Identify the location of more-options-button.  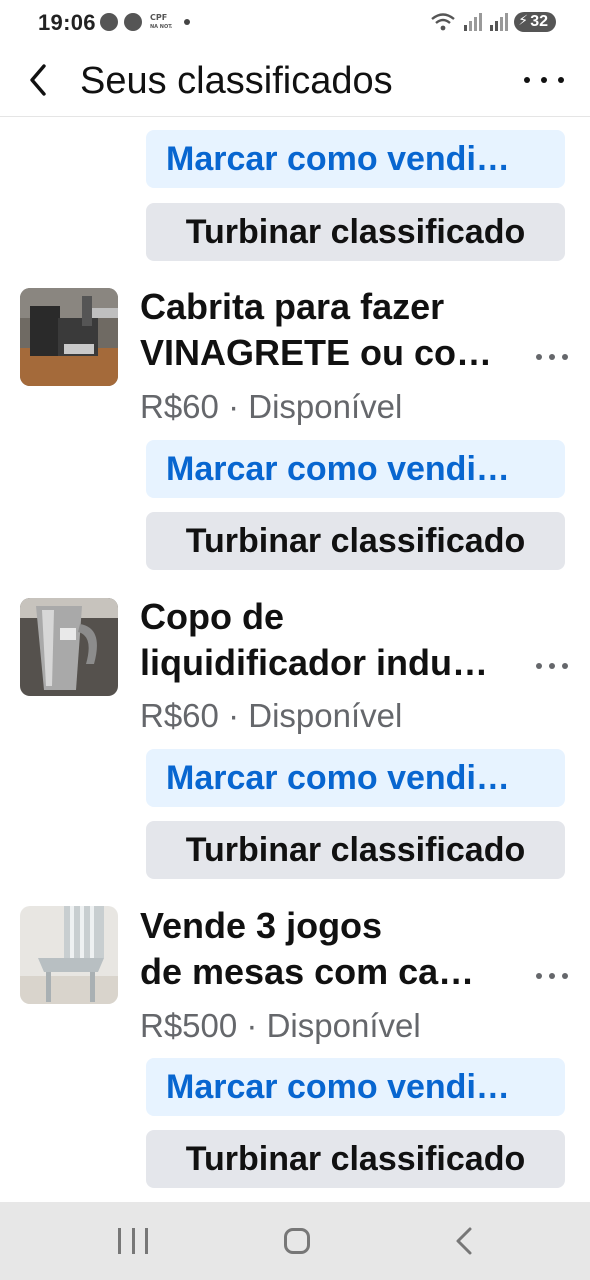
(544, 80).